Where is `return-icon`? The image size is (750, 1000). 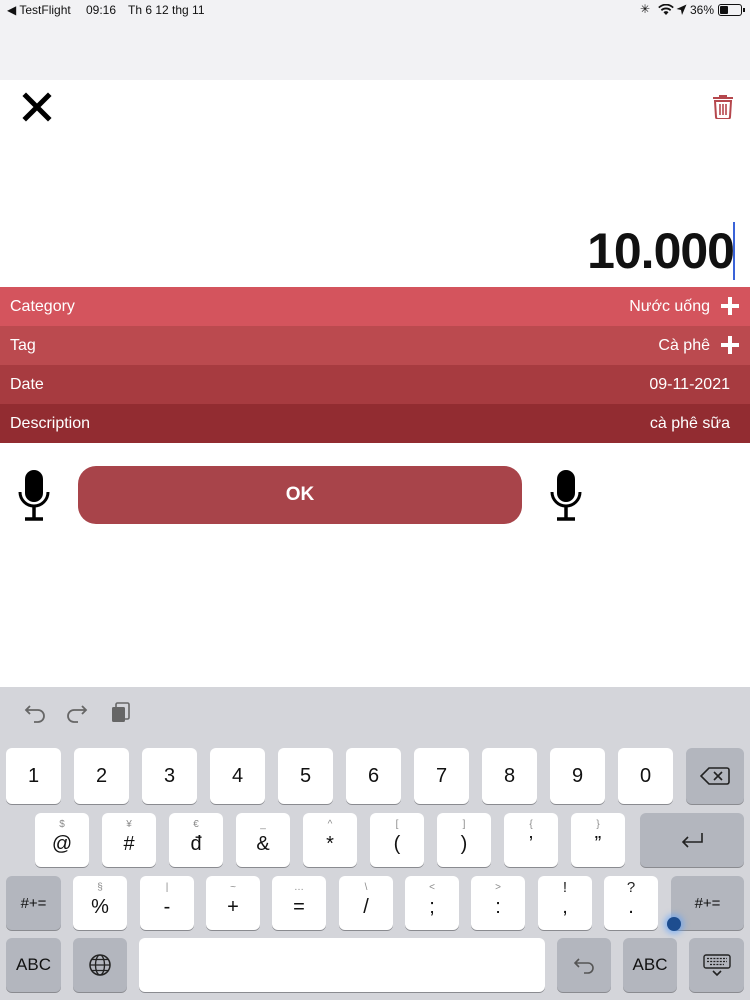
return-icon is located at coordinates (692, 840).